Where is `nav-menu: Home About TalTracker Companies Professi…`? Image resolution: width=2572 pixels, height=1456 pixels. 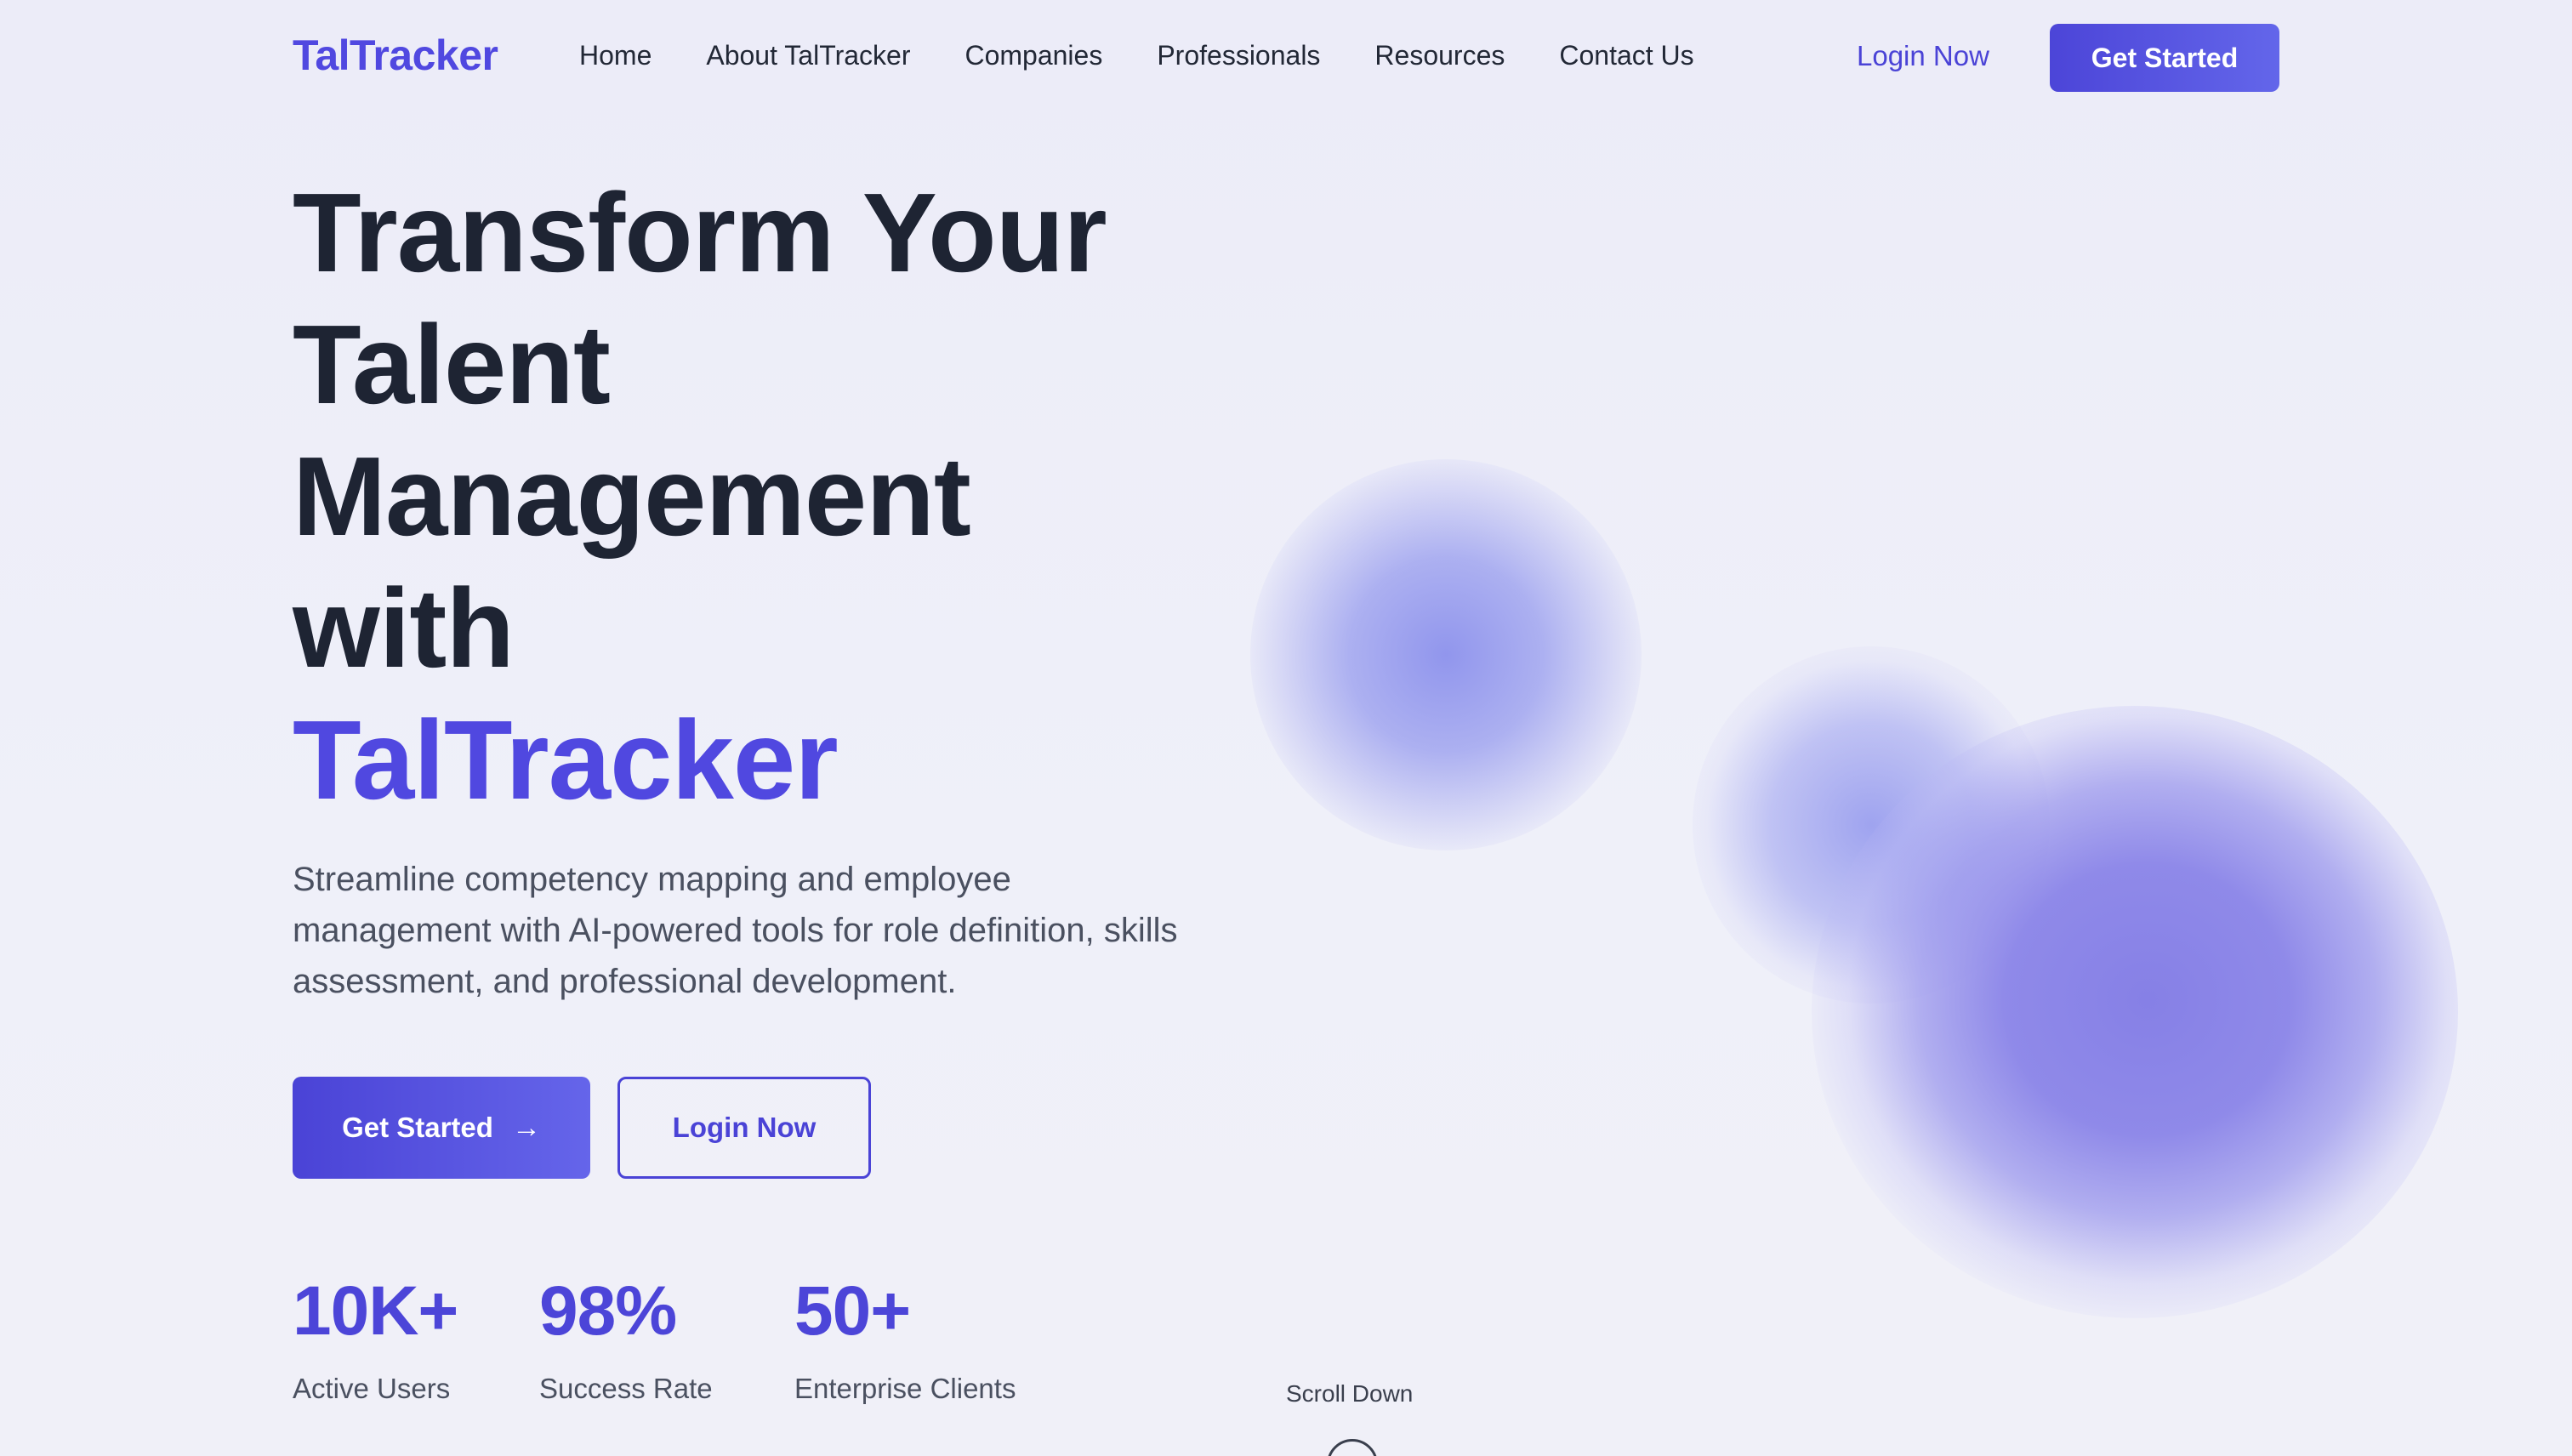
nav-menu: Home About TalTracker Companies Professi… is located at coordinates (1164, 56).